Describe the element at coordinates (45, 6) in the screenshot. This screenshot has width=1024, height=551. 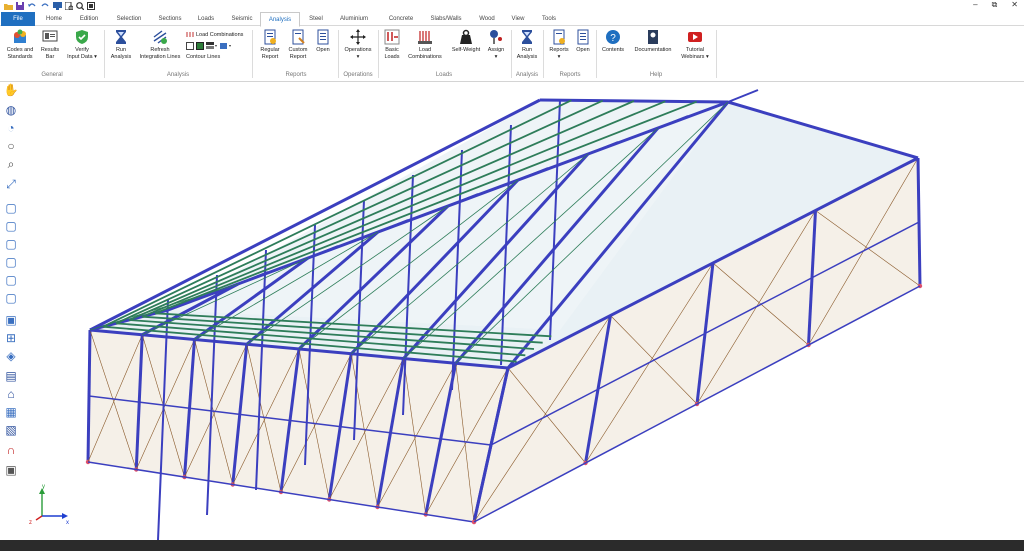
I see `redo-icon` at that location.